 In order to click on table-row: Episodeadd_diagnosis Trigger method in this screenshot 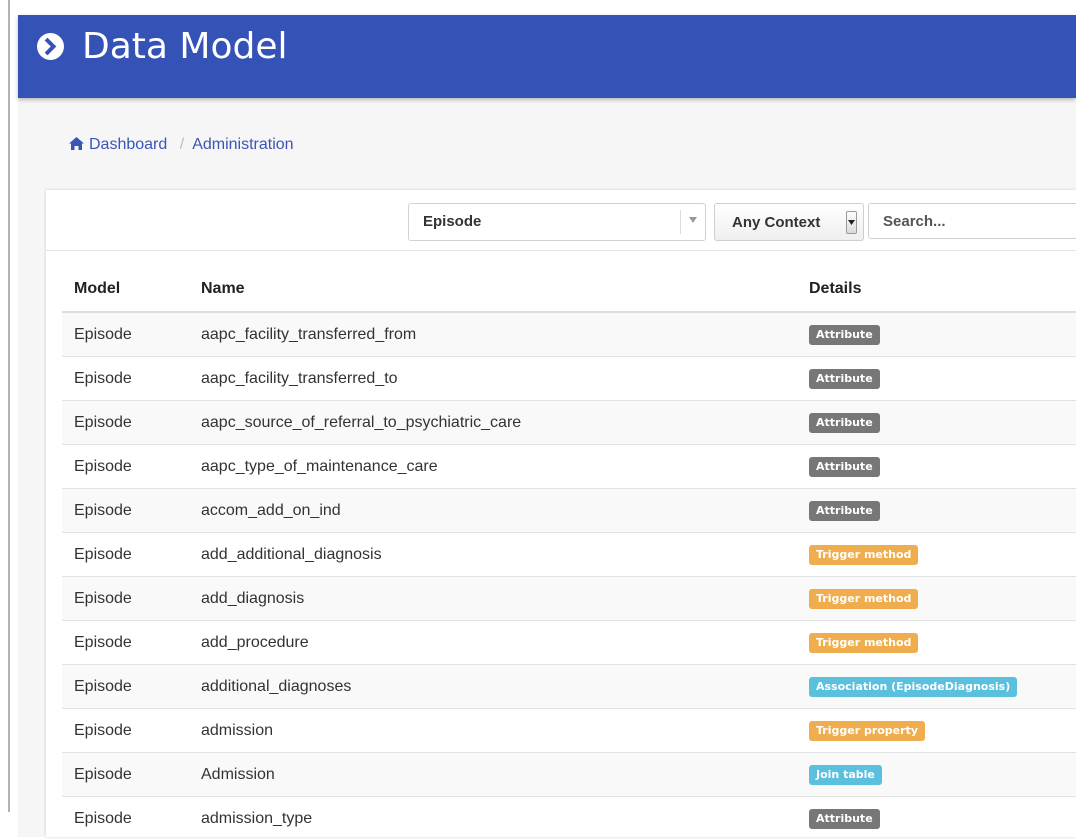, I will do `click(569, 599)`.